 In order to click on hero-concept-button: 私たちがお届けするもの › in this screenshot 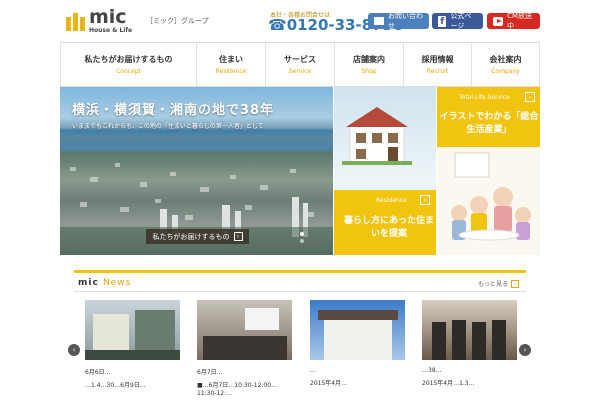, I will do `click(197, 236)`.